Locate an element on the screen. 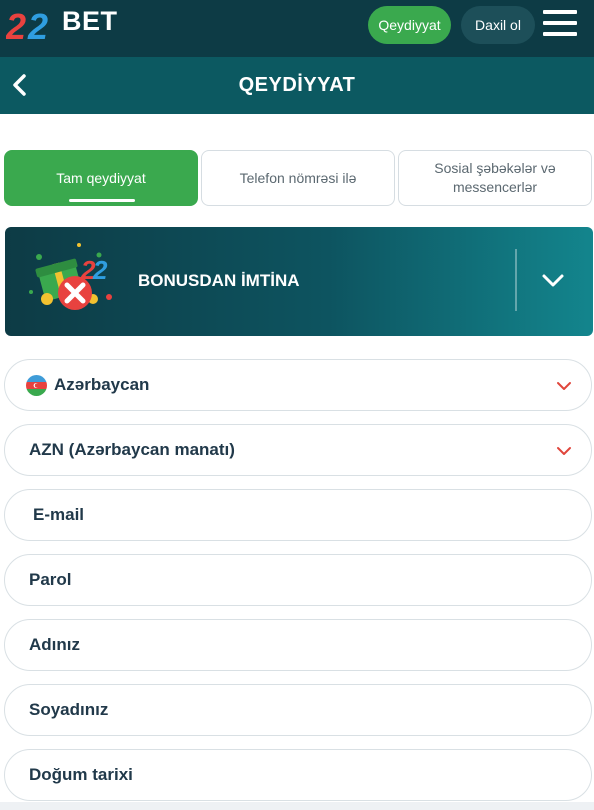 The height and width of the screenshot is (810, 594). currency-value: AZN (Azərbaycan manatı) is located at coordinates (132, 449).